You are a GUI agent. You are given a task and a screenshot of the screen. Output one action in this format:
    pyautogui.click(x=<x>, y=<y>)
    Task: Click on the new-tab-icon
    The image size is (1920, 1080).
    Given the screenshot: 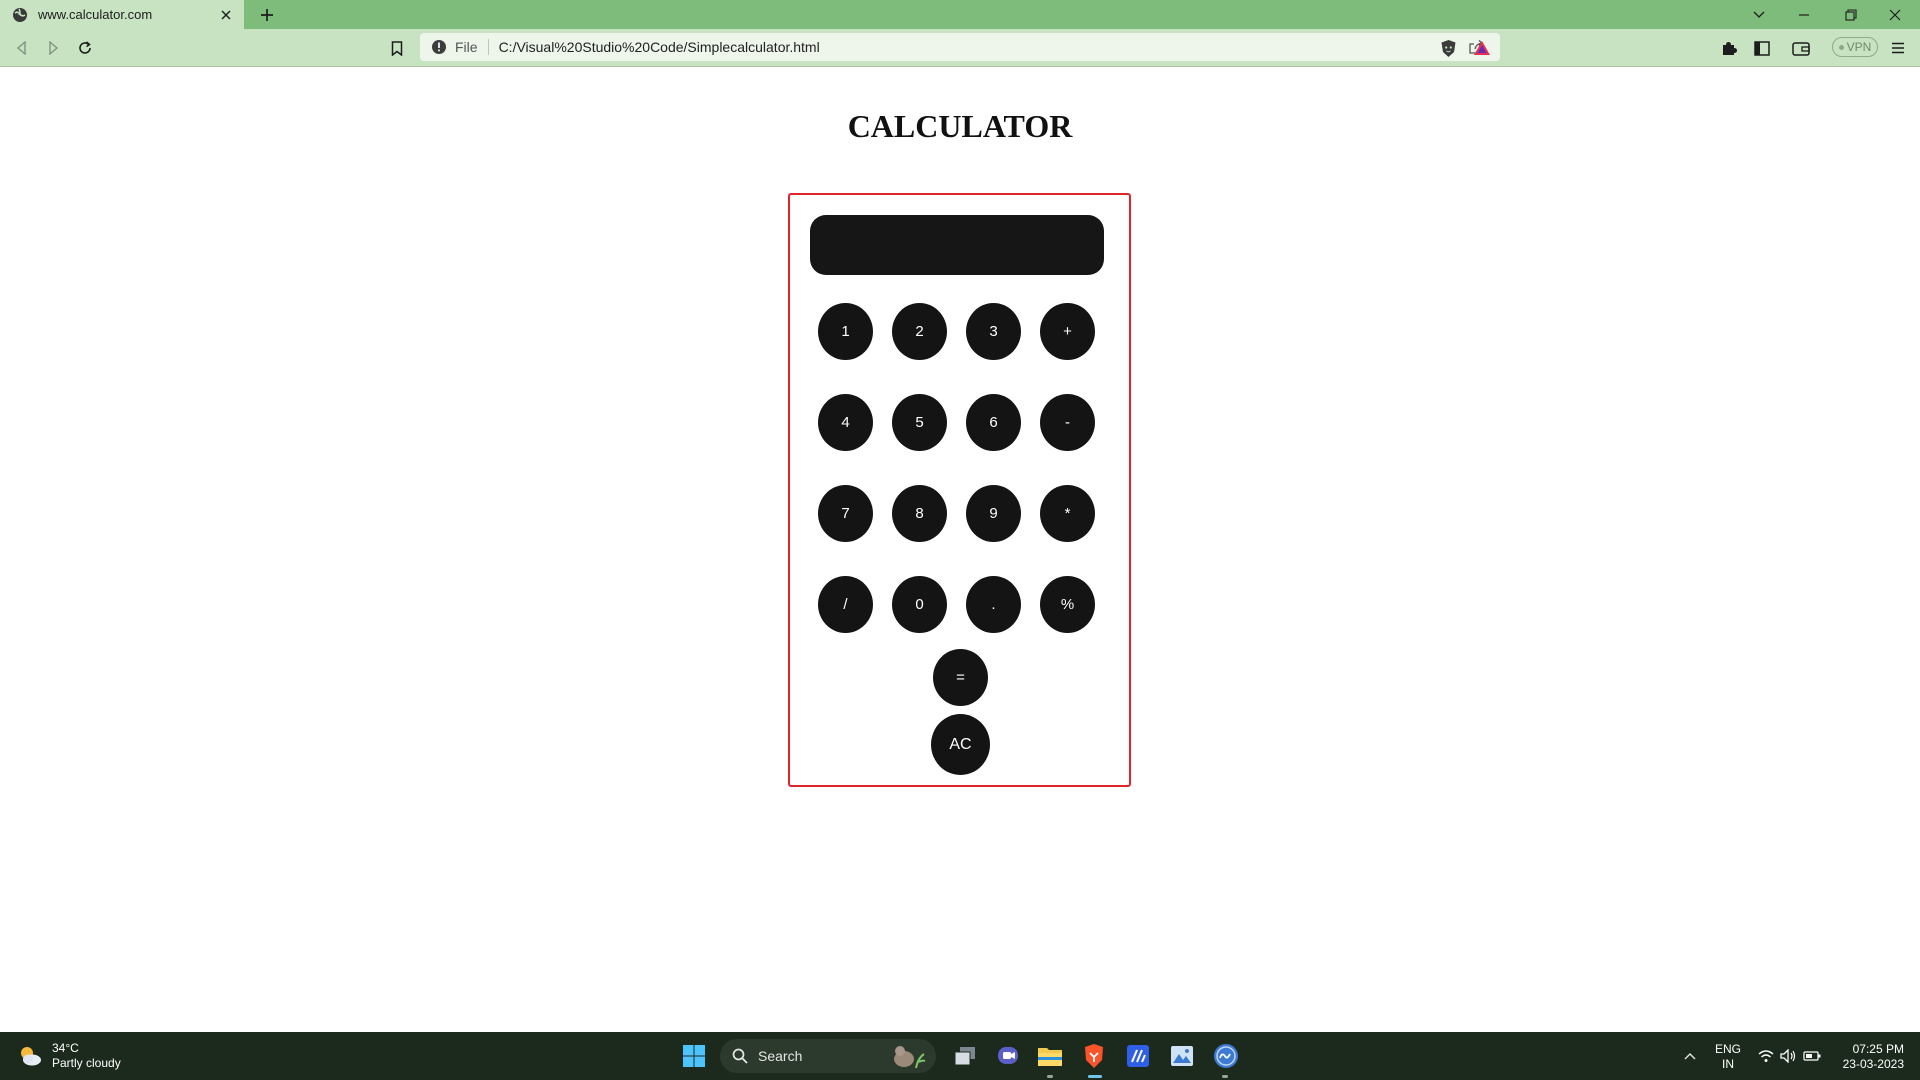 What is the action you would take?
    pyautogui.click(x=267, y=15)
    